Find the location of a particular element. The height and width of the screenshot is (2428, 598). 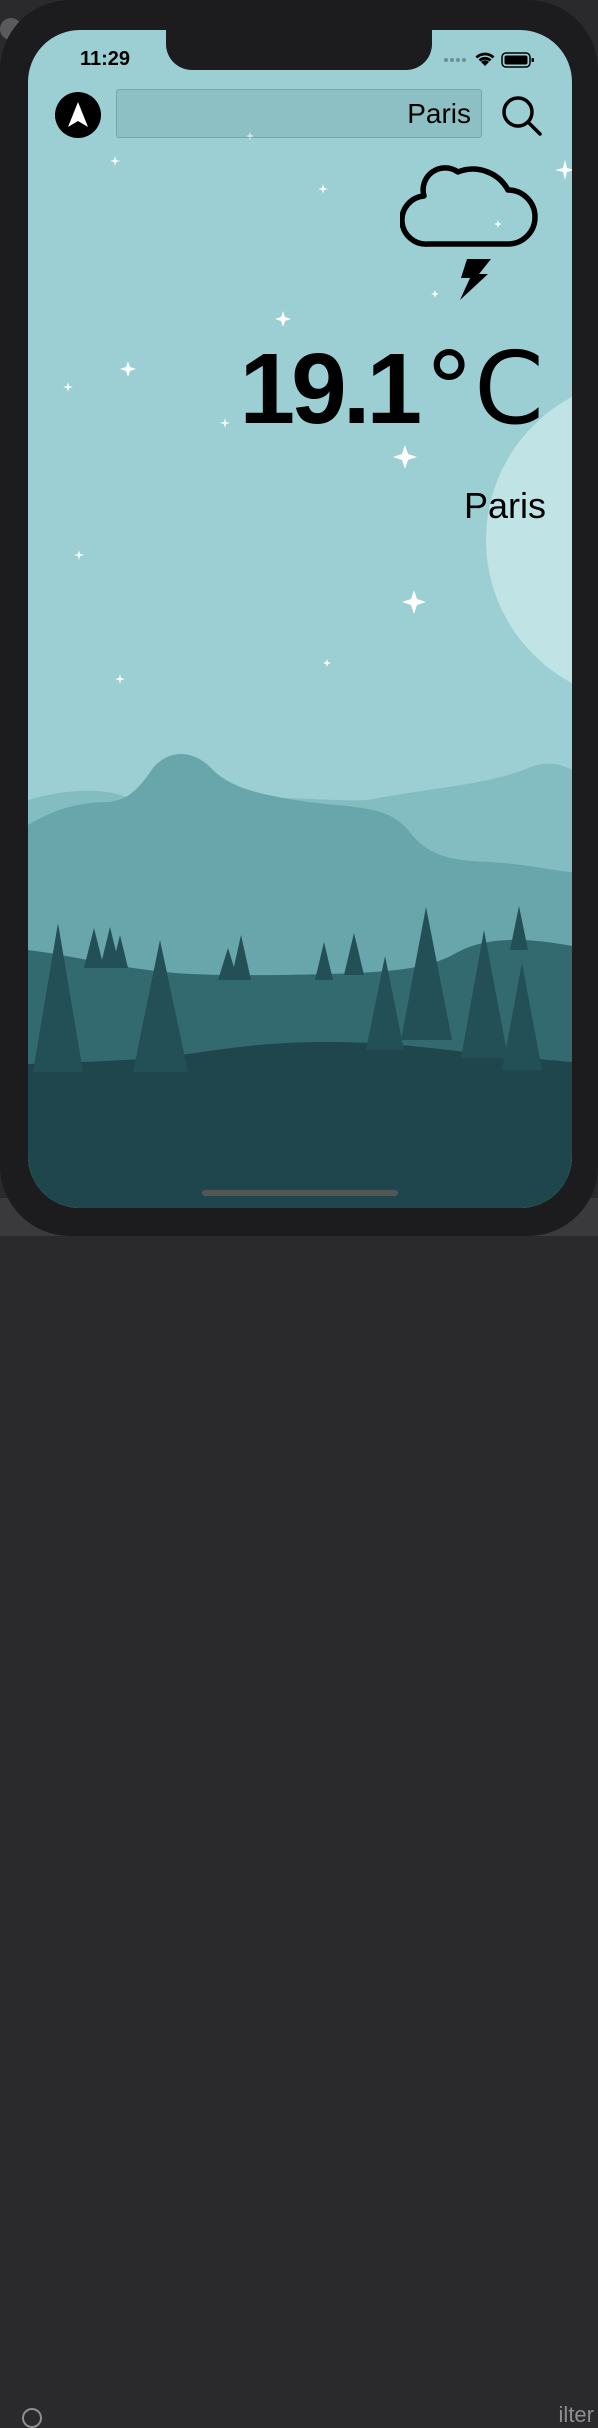

cellular-signal-icon is located at coordinates (455, 60).